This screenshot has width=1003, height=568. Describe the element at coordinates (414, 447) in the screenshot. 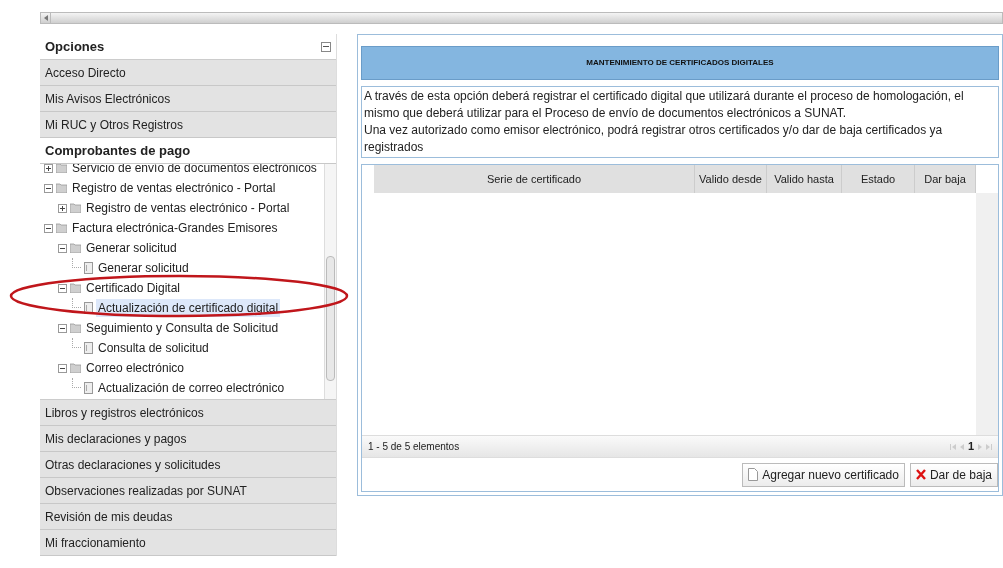

I see `pager-summary: 1 - 5 de 5 elementos` at that location.